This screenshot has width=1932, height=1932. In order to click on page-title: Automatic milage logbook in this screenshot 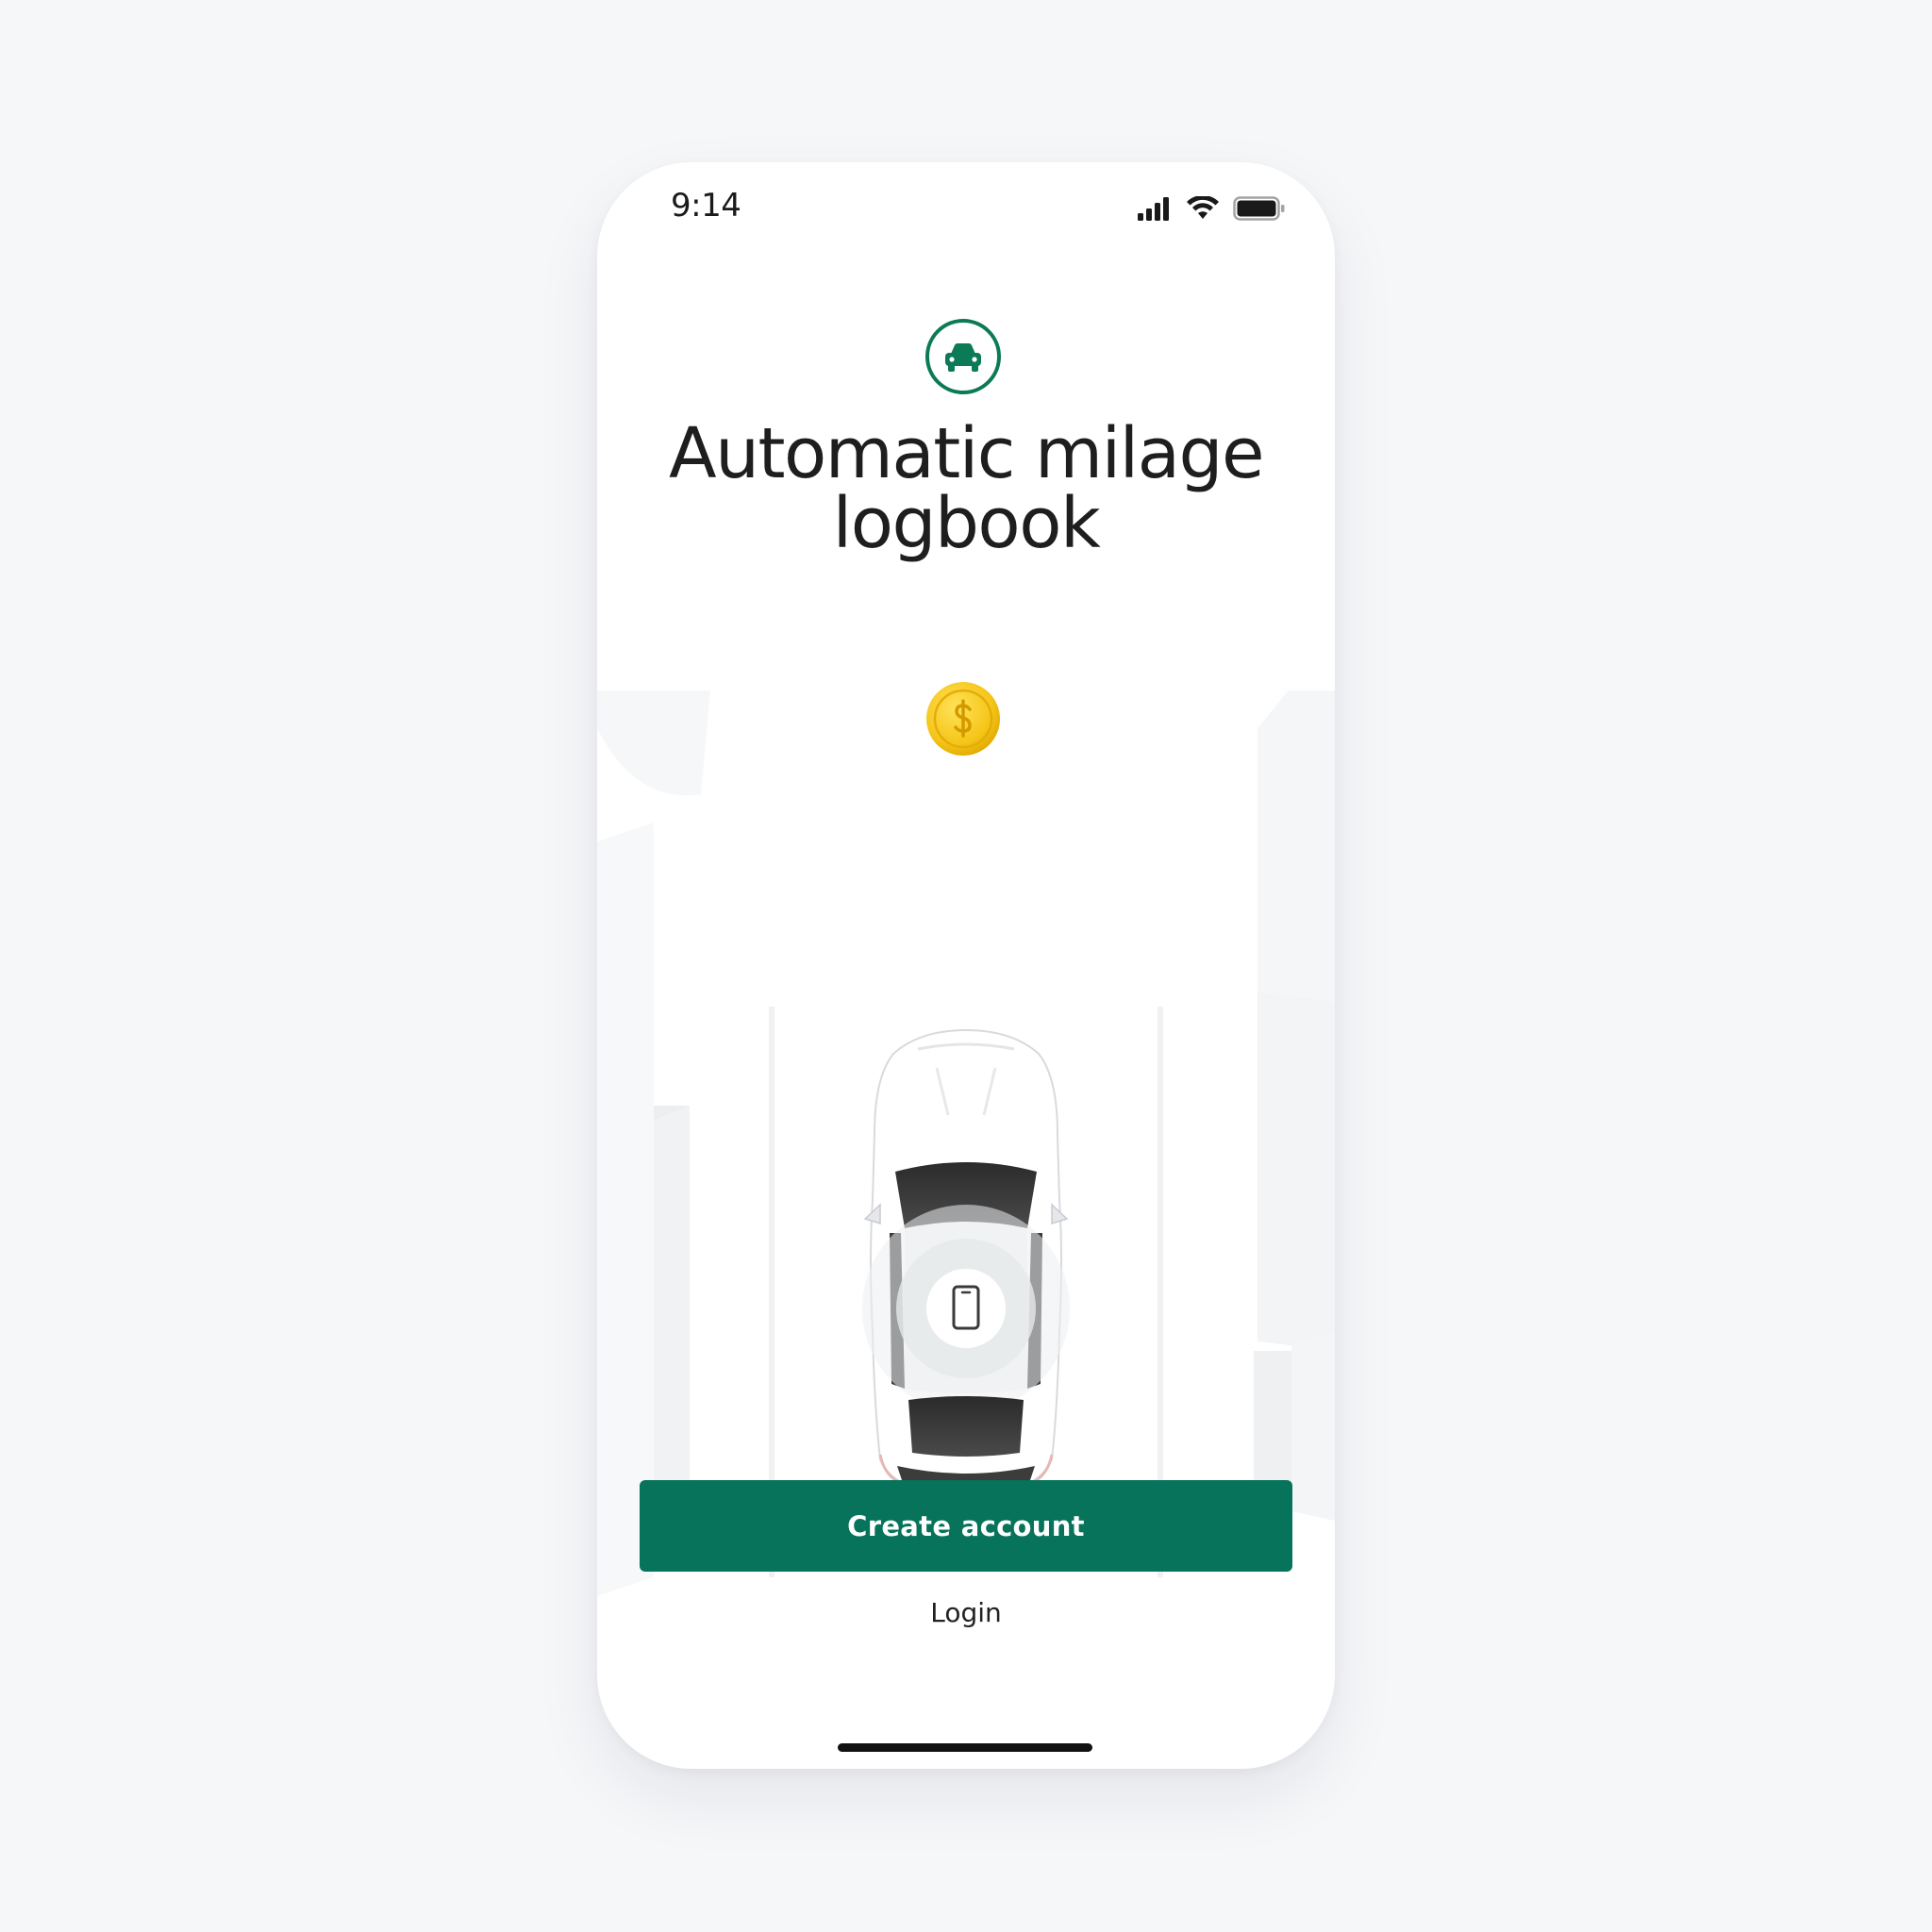, I will do `click(966, 489)`.